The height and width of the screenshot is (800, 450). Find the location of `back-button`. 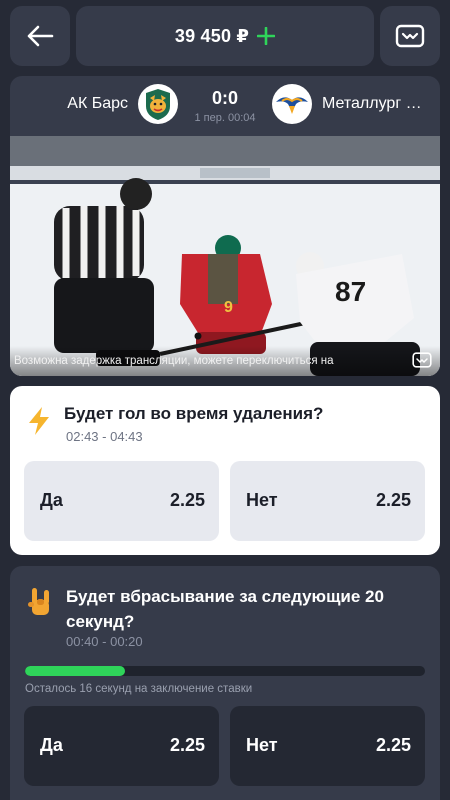

back-button is located at coordinates (40, 36).